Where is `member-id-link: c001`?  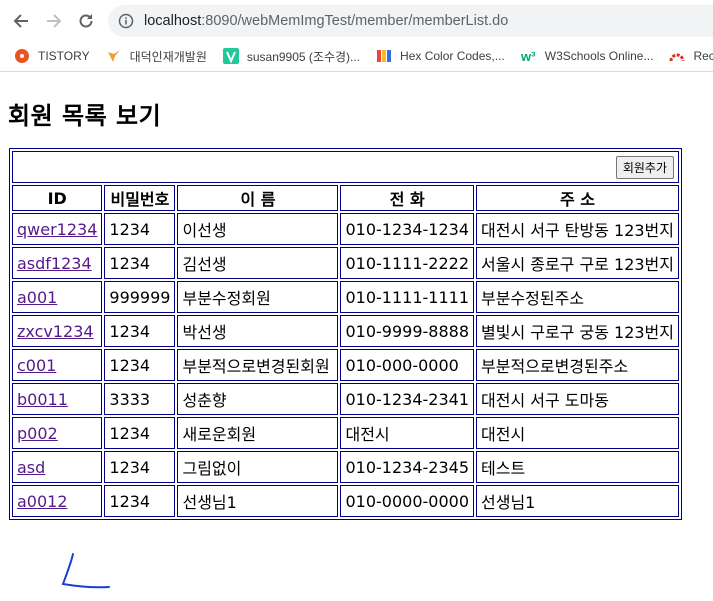
member-id-link: c001 is located at coordinates (36, 365).